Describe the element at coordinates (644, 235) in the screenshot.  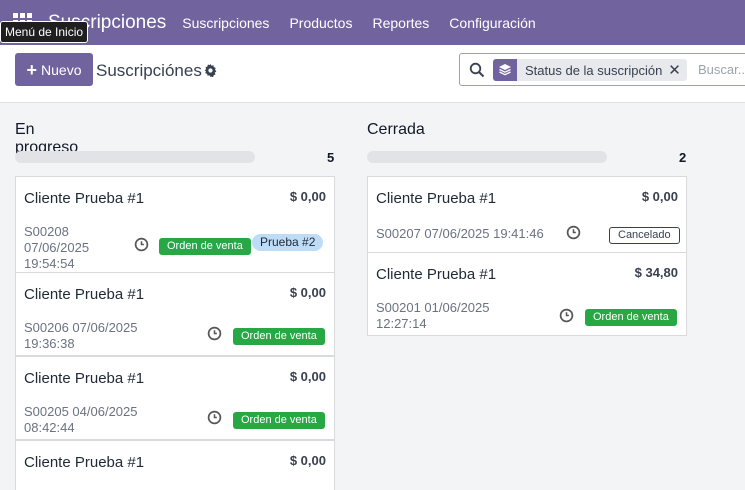
I see `status-badge: Cancelado` at that location.